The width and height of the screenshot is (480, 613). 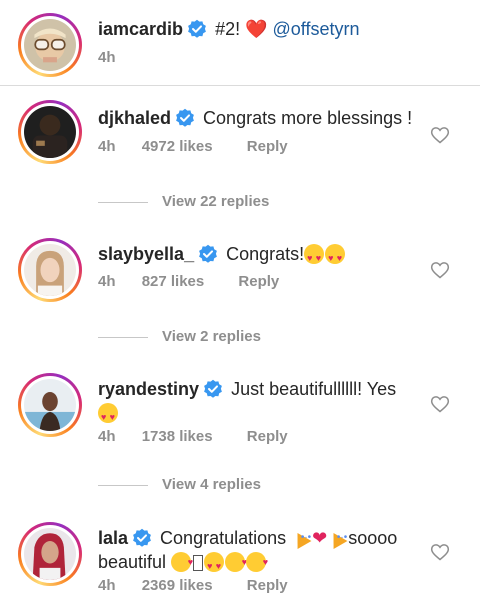 I want to click on comment-meta: 4h 1738 likes Reply, so click(x=193, y=437).